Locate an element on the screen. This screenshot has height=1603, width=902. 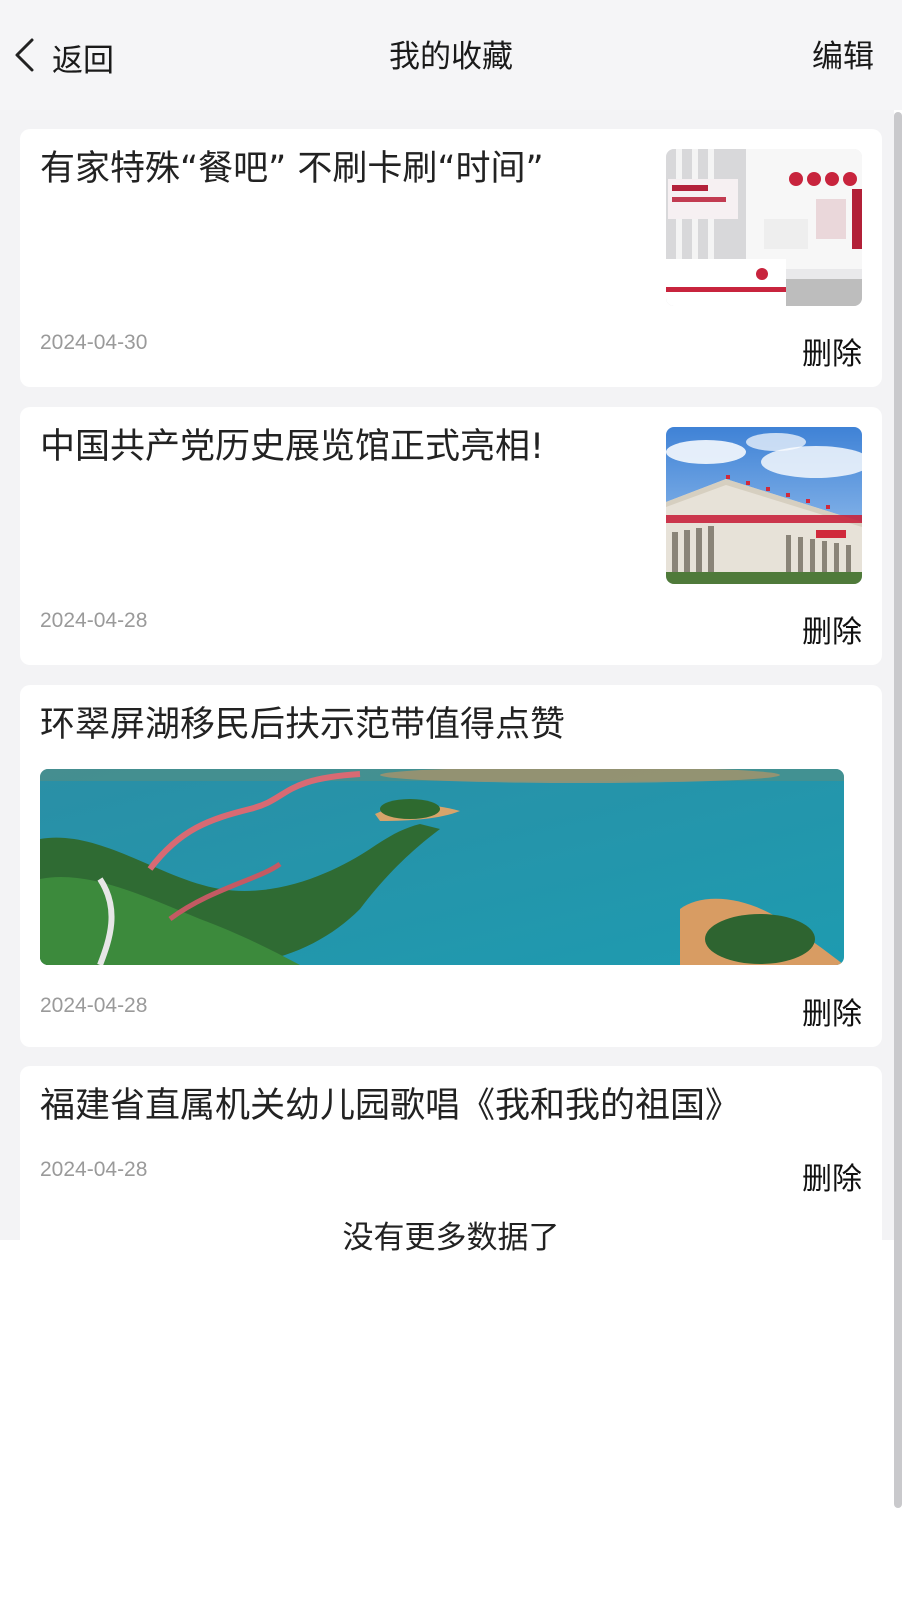
item-title: 环翠屏湖移民后扶示范带值得点赞 is located at coordinates (302, 725).